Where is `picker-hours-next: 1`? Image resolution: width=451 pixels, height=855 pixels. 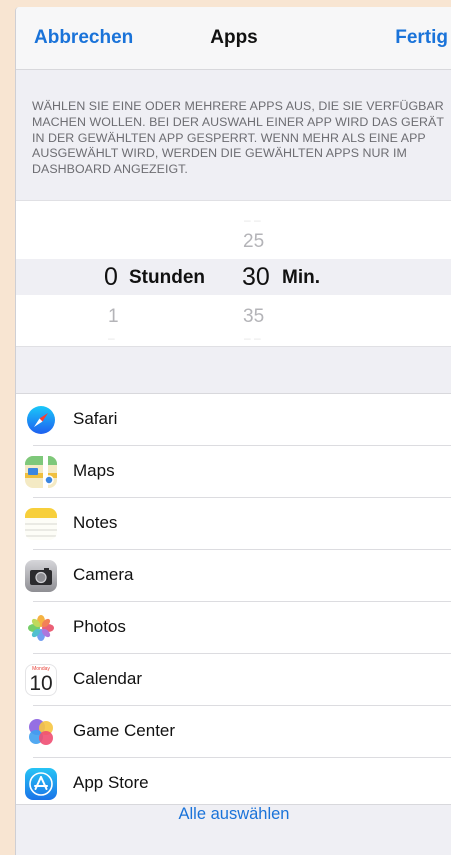
picker-hours-next: 1 is located at coordinates (113, 317).